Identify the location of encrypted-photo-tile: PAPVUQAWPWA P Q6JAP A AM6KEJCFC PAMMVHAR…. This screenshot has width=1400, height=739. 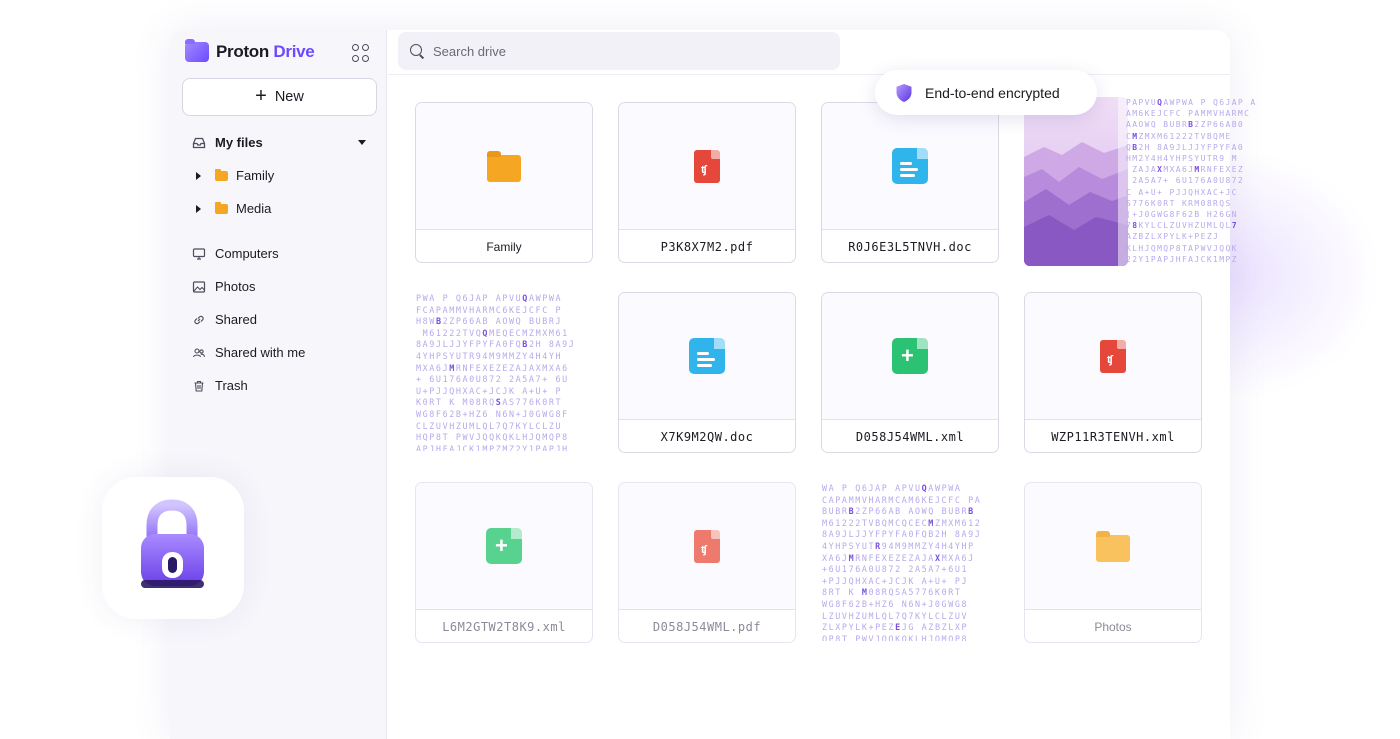
(1191, 181).